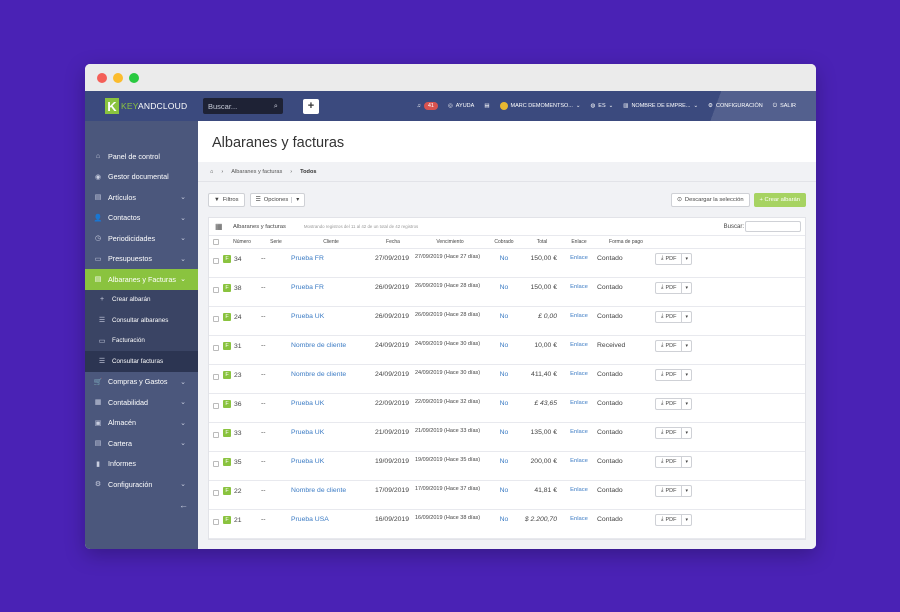  What do you see at coordinates (141, 218) in the screenshot?
I see `sidebar-item-contactos: 👤 Contactos ⌄` at bounding box center [141, 218].